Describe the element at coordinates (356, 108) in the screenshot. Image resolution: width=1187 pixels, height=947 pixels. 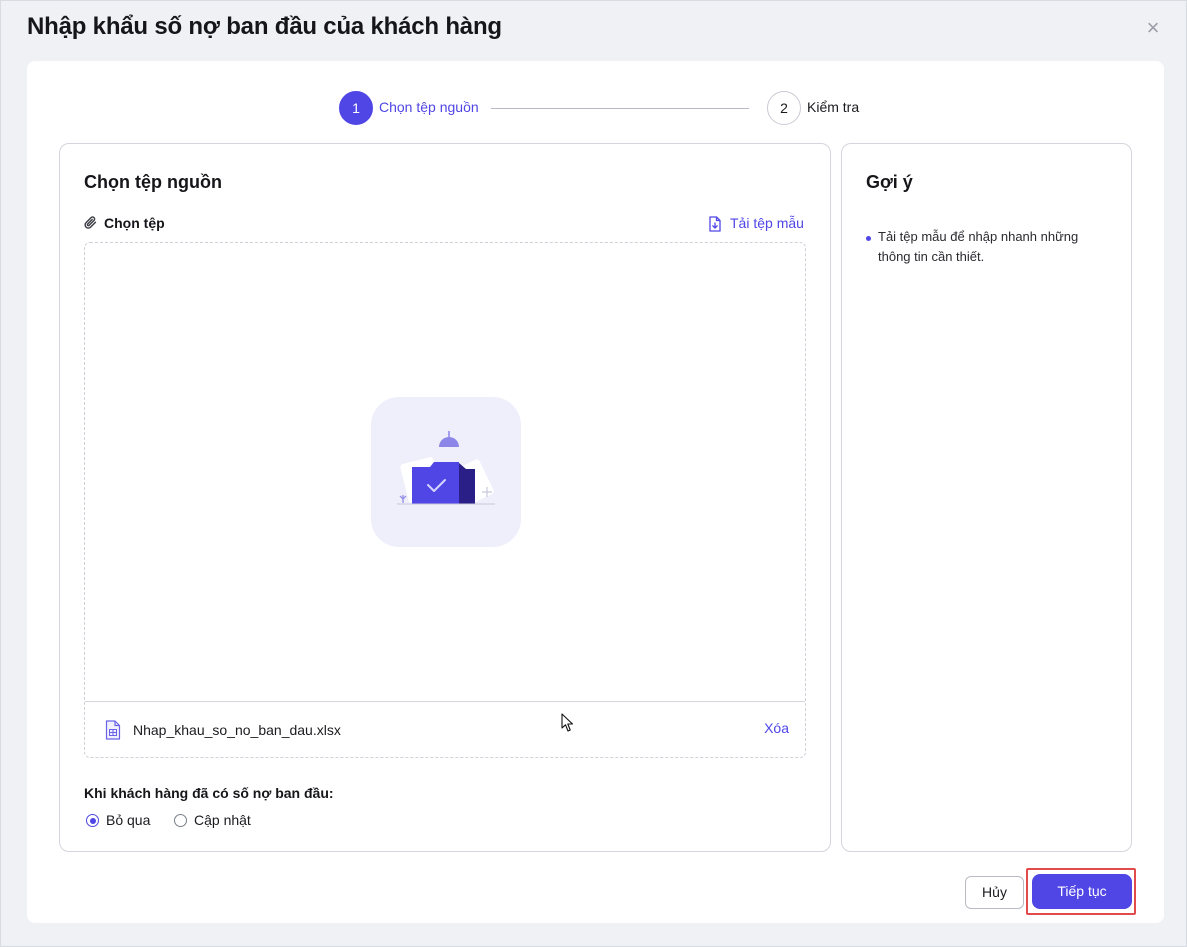
I see `step-number: 1` at that location.